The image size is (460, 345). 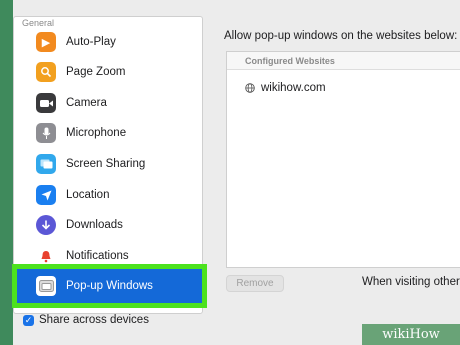 What do you see at coordinates (94, 225) in the screenshot?
I see `sidebar-item-label: Downloads` at bounding box center [94, 225].